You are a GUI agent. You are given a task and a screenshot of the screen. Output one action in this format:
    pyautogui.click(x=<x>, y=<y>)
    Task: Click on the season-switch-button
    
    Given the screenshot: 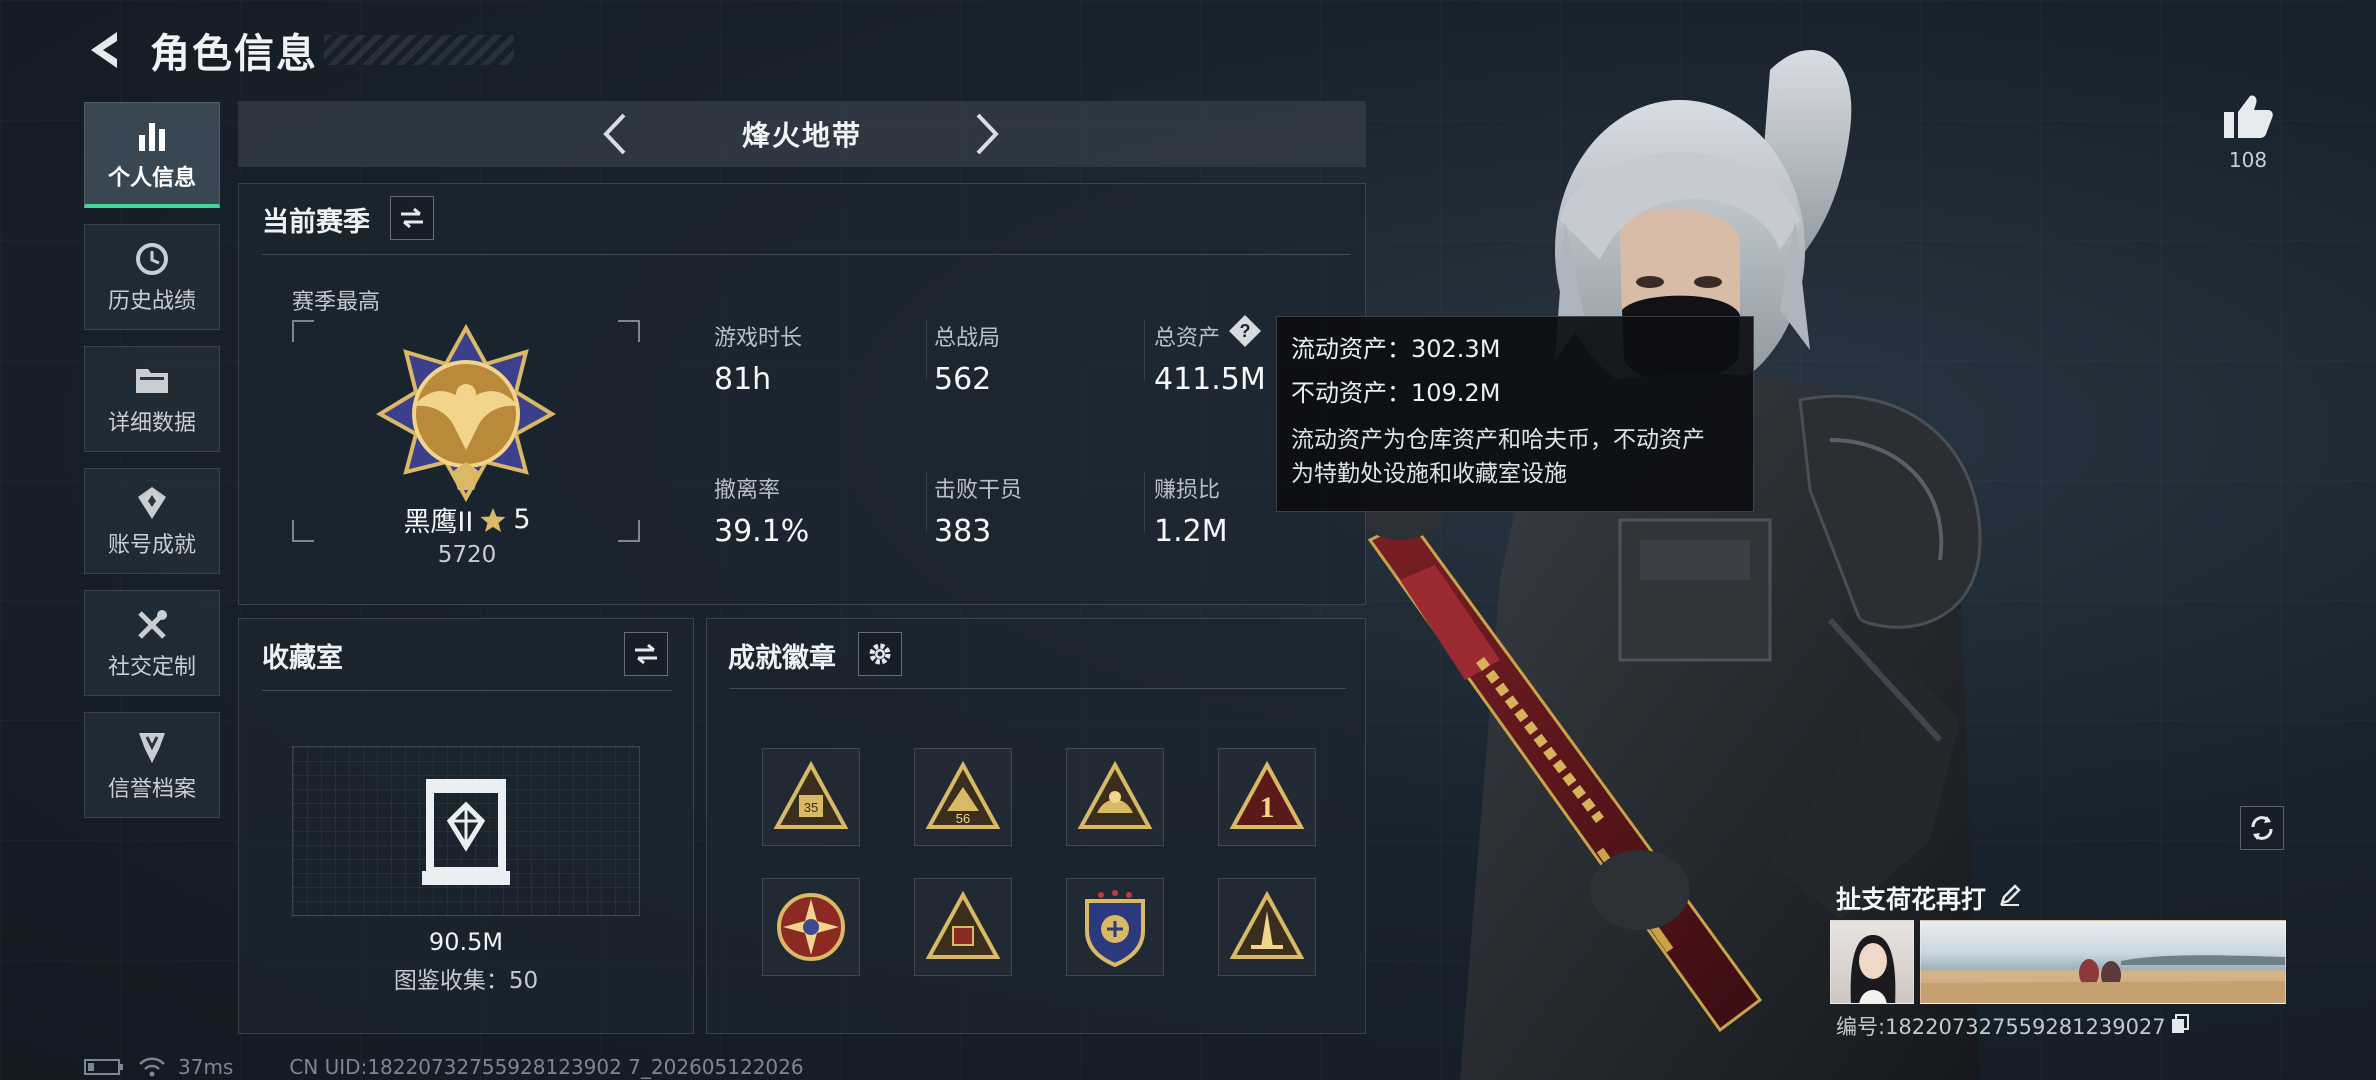 What is the action you would take?
    pyautogui.click(x=412, y=218)
    